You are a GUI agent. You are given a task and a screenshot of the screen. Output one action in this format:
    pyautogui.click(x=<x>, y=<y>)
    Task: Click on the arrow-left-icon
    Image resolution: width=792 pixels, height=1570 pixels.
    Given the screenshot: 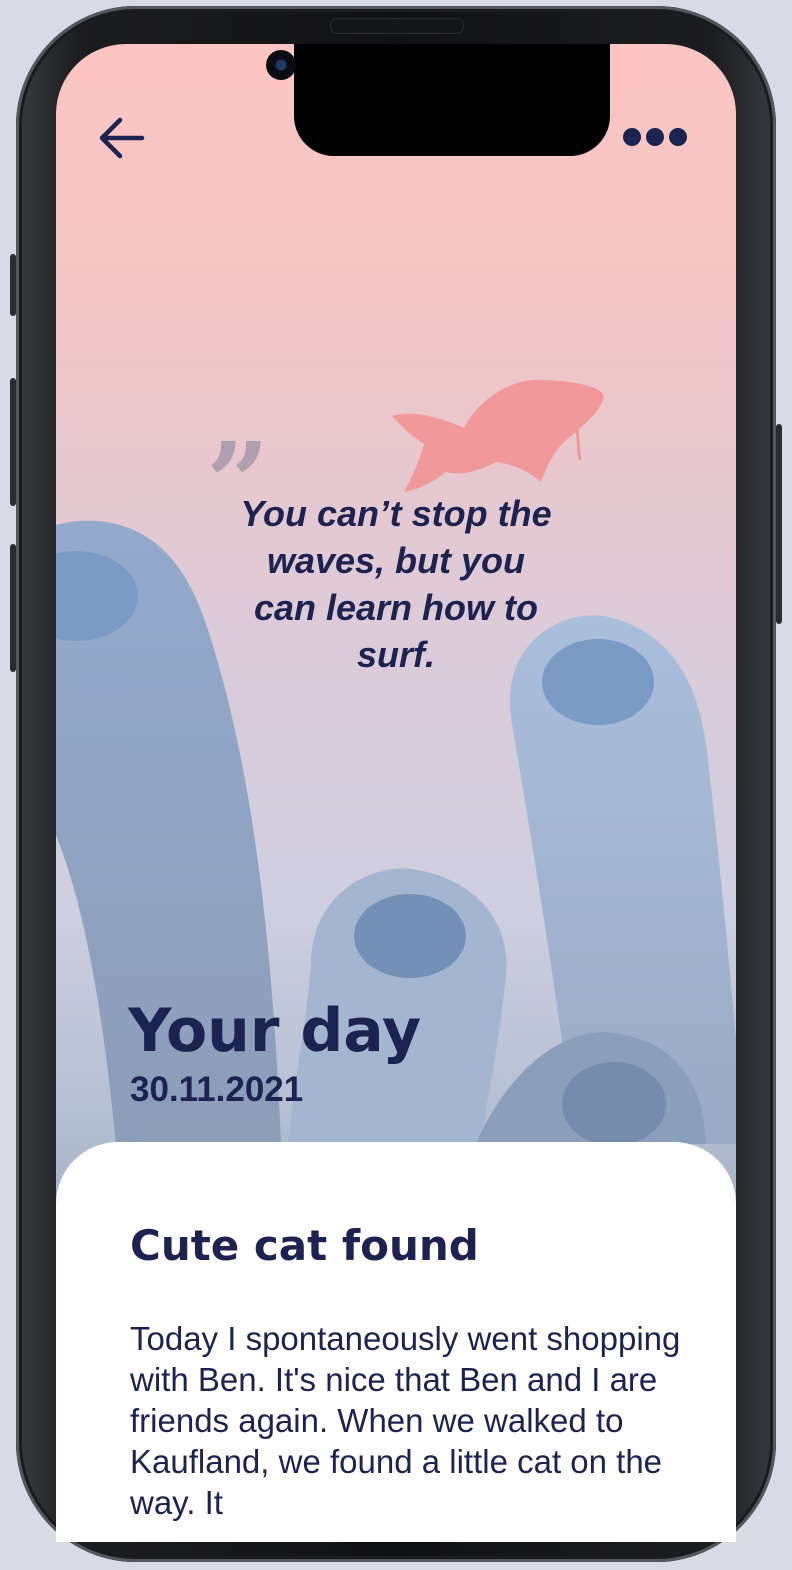 What is the action you would take?
    pyautogui.click(x=122, y=138)
    